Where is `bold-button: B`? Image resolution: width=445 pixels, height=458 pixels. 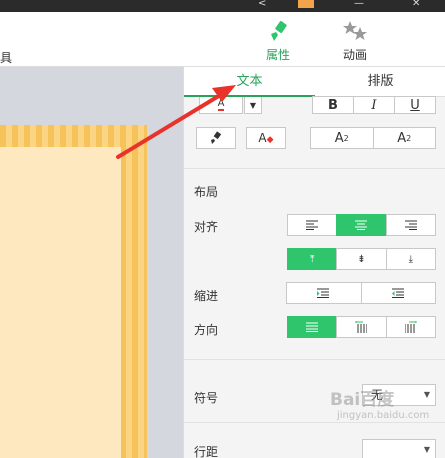
bold-button: B is located at coordinates (333, 105).